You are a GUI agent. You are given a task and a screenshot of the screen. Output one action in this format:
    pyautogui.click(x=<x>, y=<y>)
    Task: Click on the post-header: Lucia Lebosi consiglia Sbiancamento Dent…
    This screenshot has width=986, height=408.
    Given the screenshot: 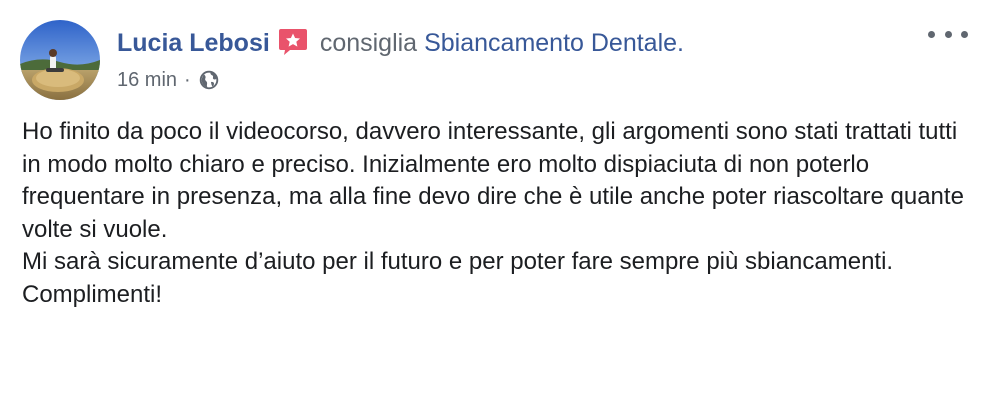 What is the action you would take?
    pyautogui.click(x=400, y=43)
    